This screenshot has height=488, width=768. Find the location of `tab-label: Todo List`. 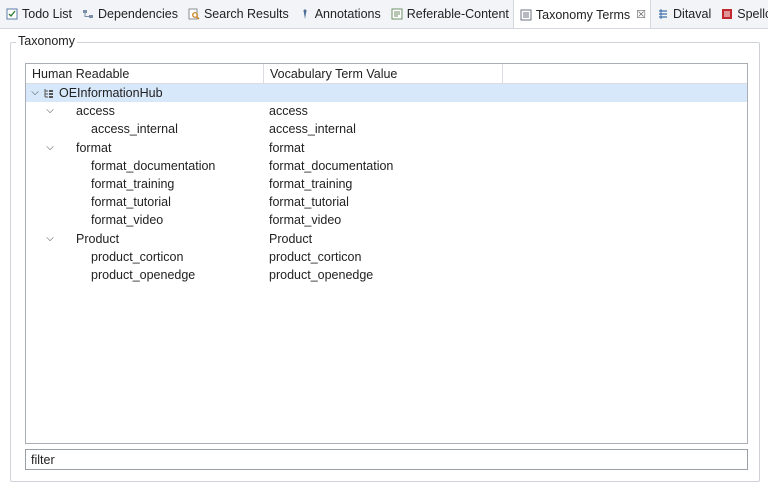

tab-label: Todo List is located at coordinates (47, 14).